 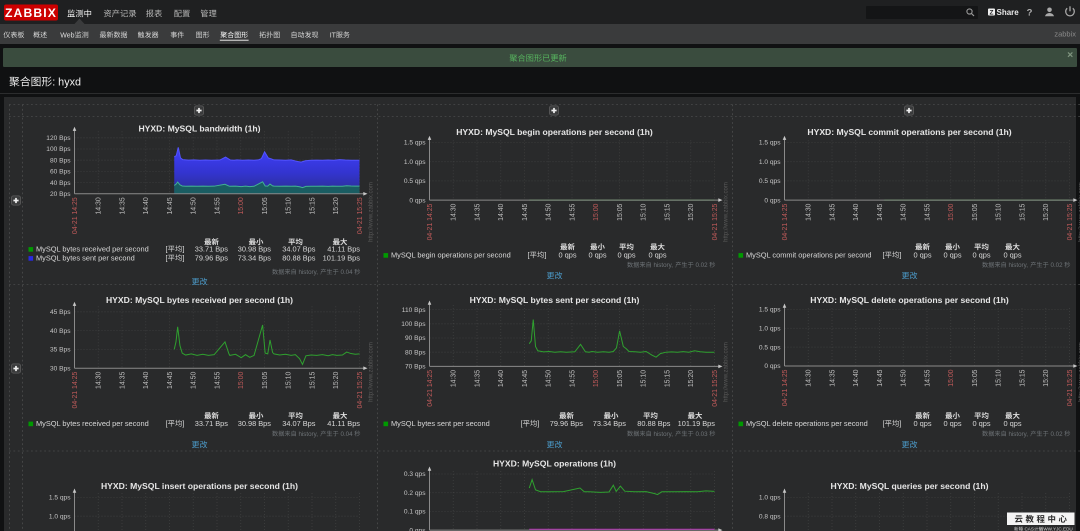 What do you see at coordinates (567, 423) in the screenshot?
I see `svg-text: 79.96 Bps` at bounding box center [567, 423].